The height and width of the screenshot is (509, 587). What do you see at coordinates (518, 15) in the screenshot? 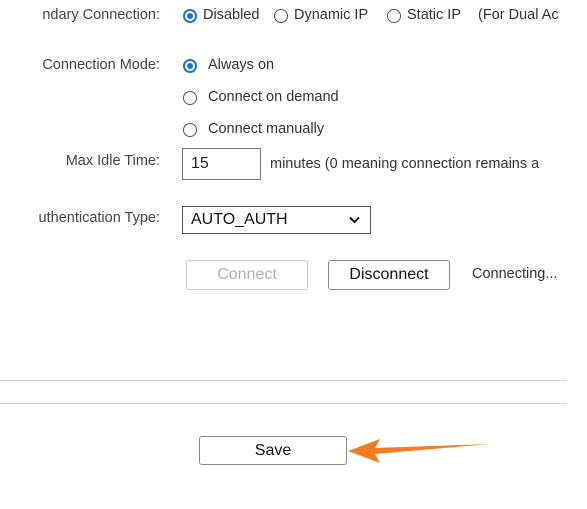
I see `dual-access-note: (For Dual Ac` at bounding box center [518, 15].